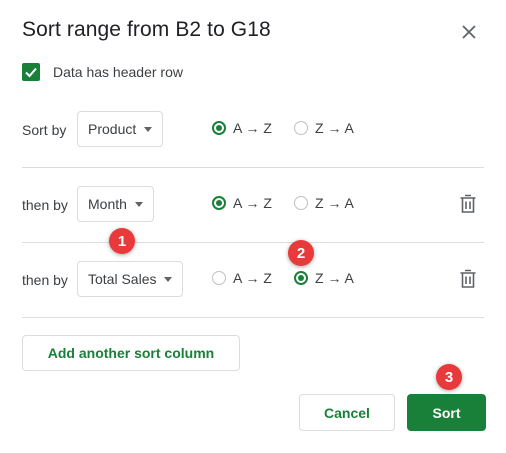 The image size is (506, 453). I want to click on header-row-checkbox, so click(31, 72).